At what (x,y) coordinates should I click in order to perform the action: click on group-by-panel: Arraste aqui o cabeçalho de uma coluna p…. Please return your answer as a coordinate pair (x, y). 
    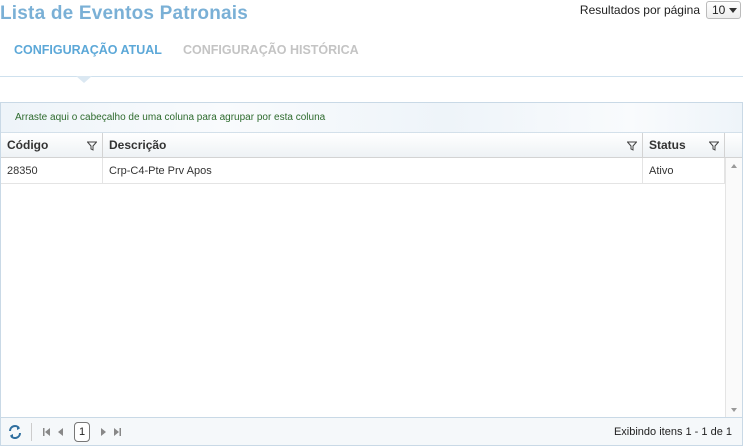
    Looking at the image, I should click on (371, 118).